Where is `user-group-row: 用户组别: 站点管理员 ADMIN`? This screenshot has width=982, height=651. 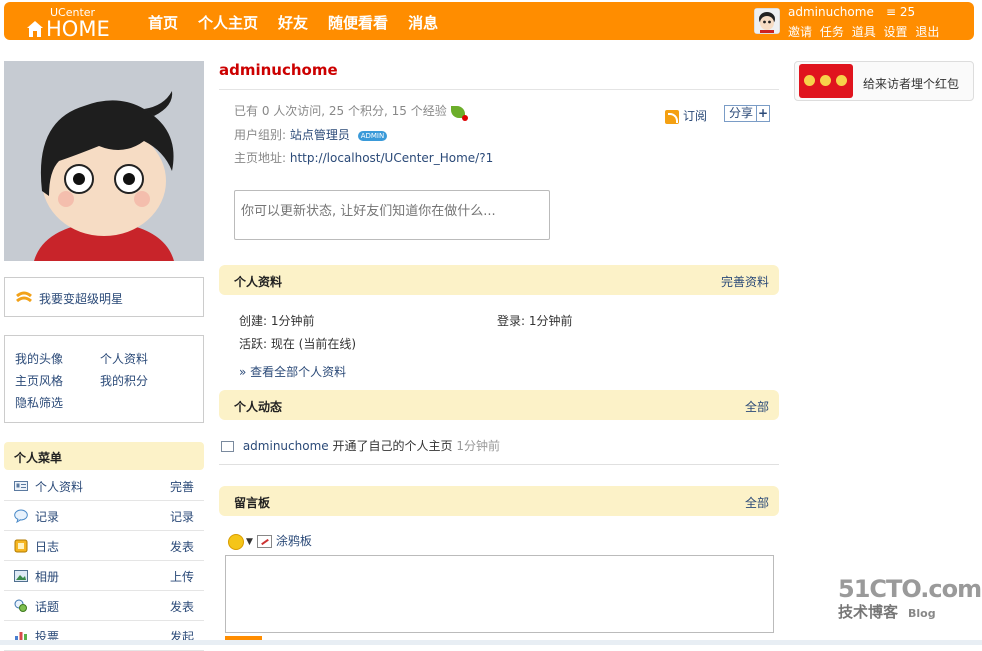
user-group-row: 用户组别: 站点管理员 ADMIN is located at coordinates (311, 134).